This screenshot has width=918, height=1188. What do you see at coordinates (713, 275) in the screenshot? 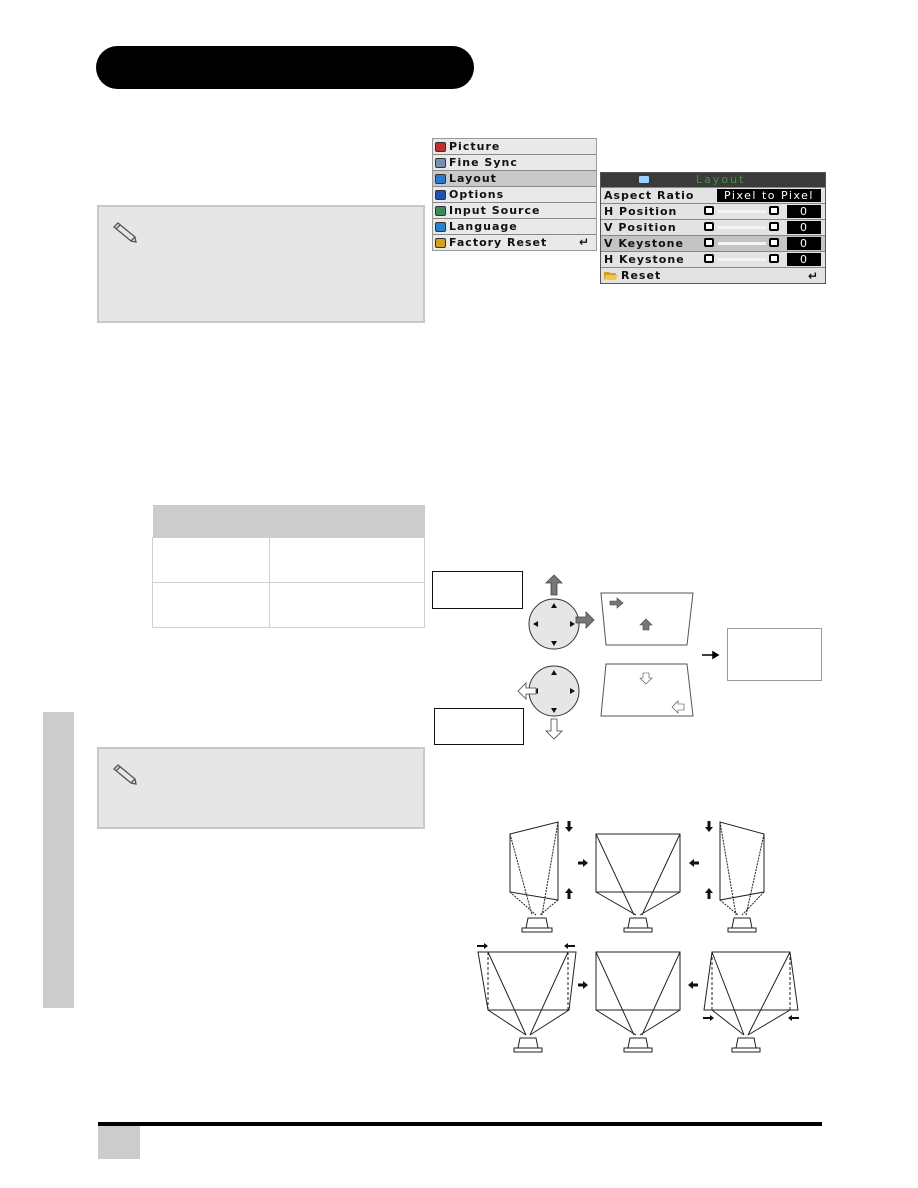
I see `reset-row: Reset ↵` at bounding box center [713, 275].